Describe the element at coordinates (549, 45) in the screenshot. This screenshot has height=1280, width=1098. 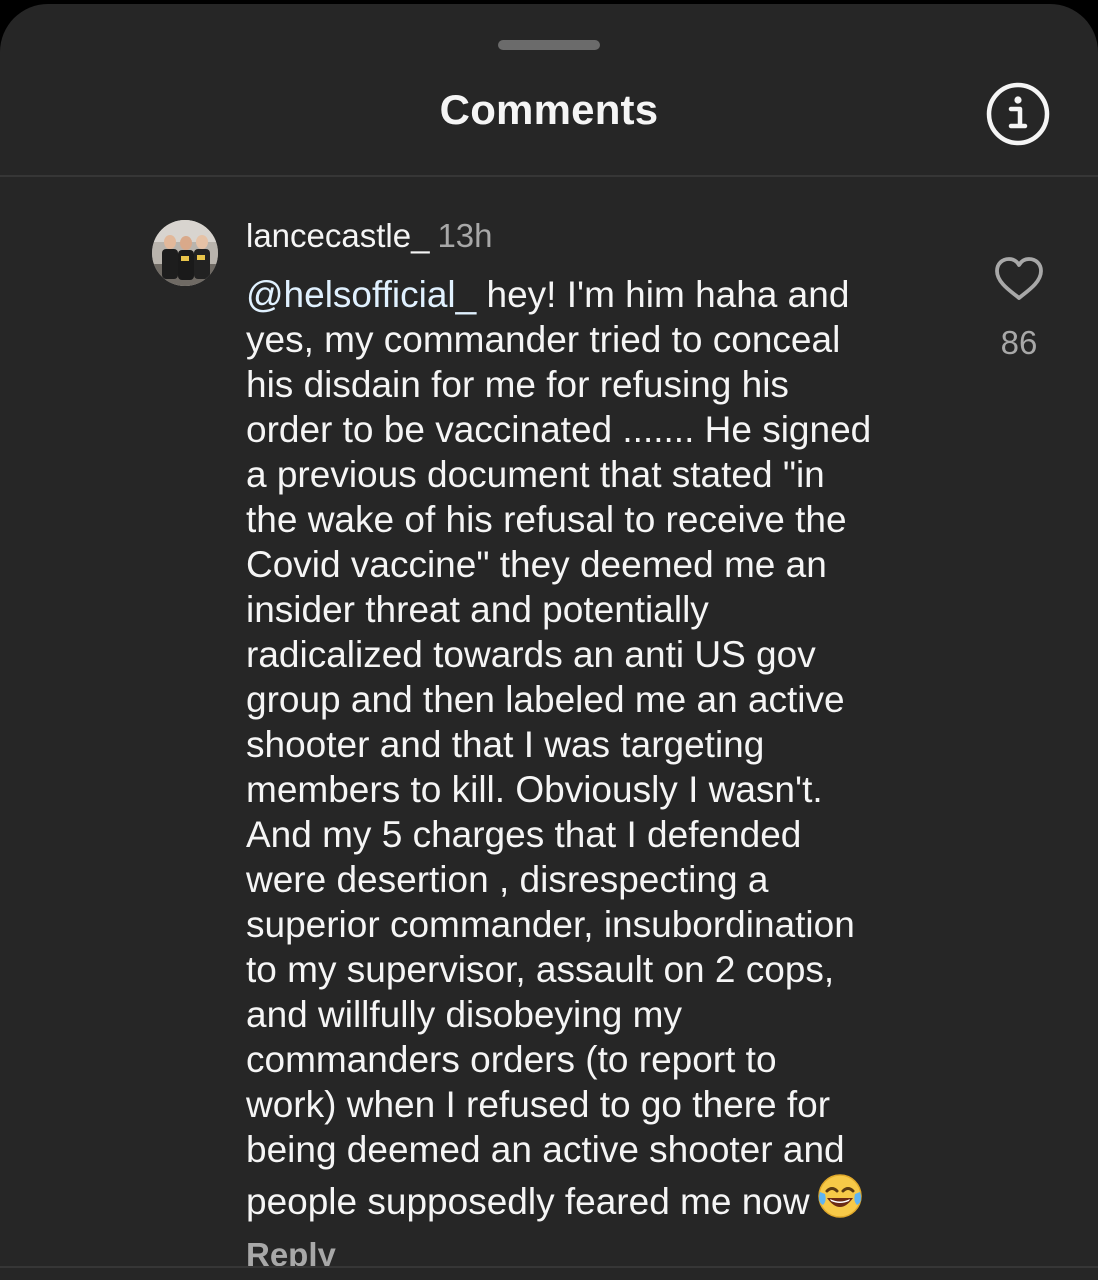
I see `sheet-drag-handle` at that location.